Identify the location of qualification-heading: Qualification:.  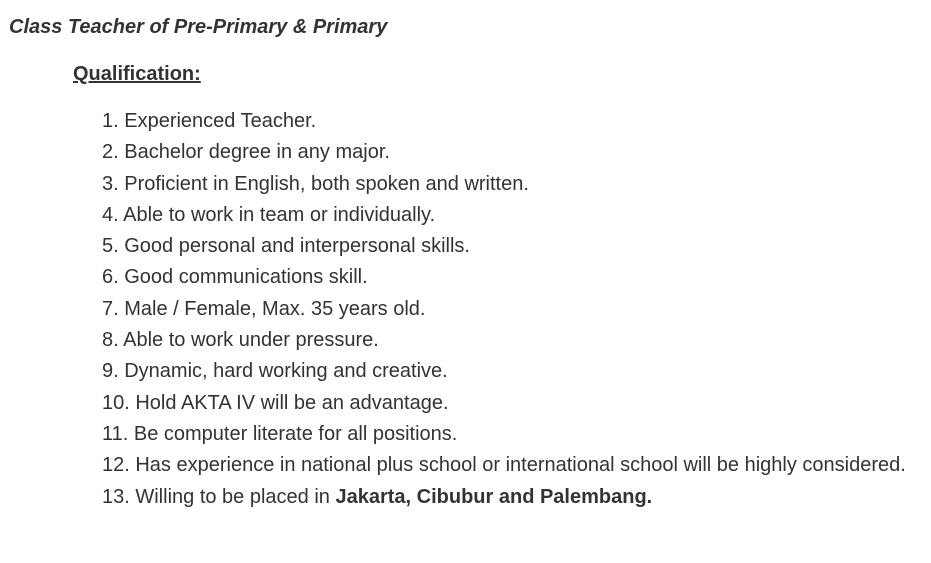
(137, 74).